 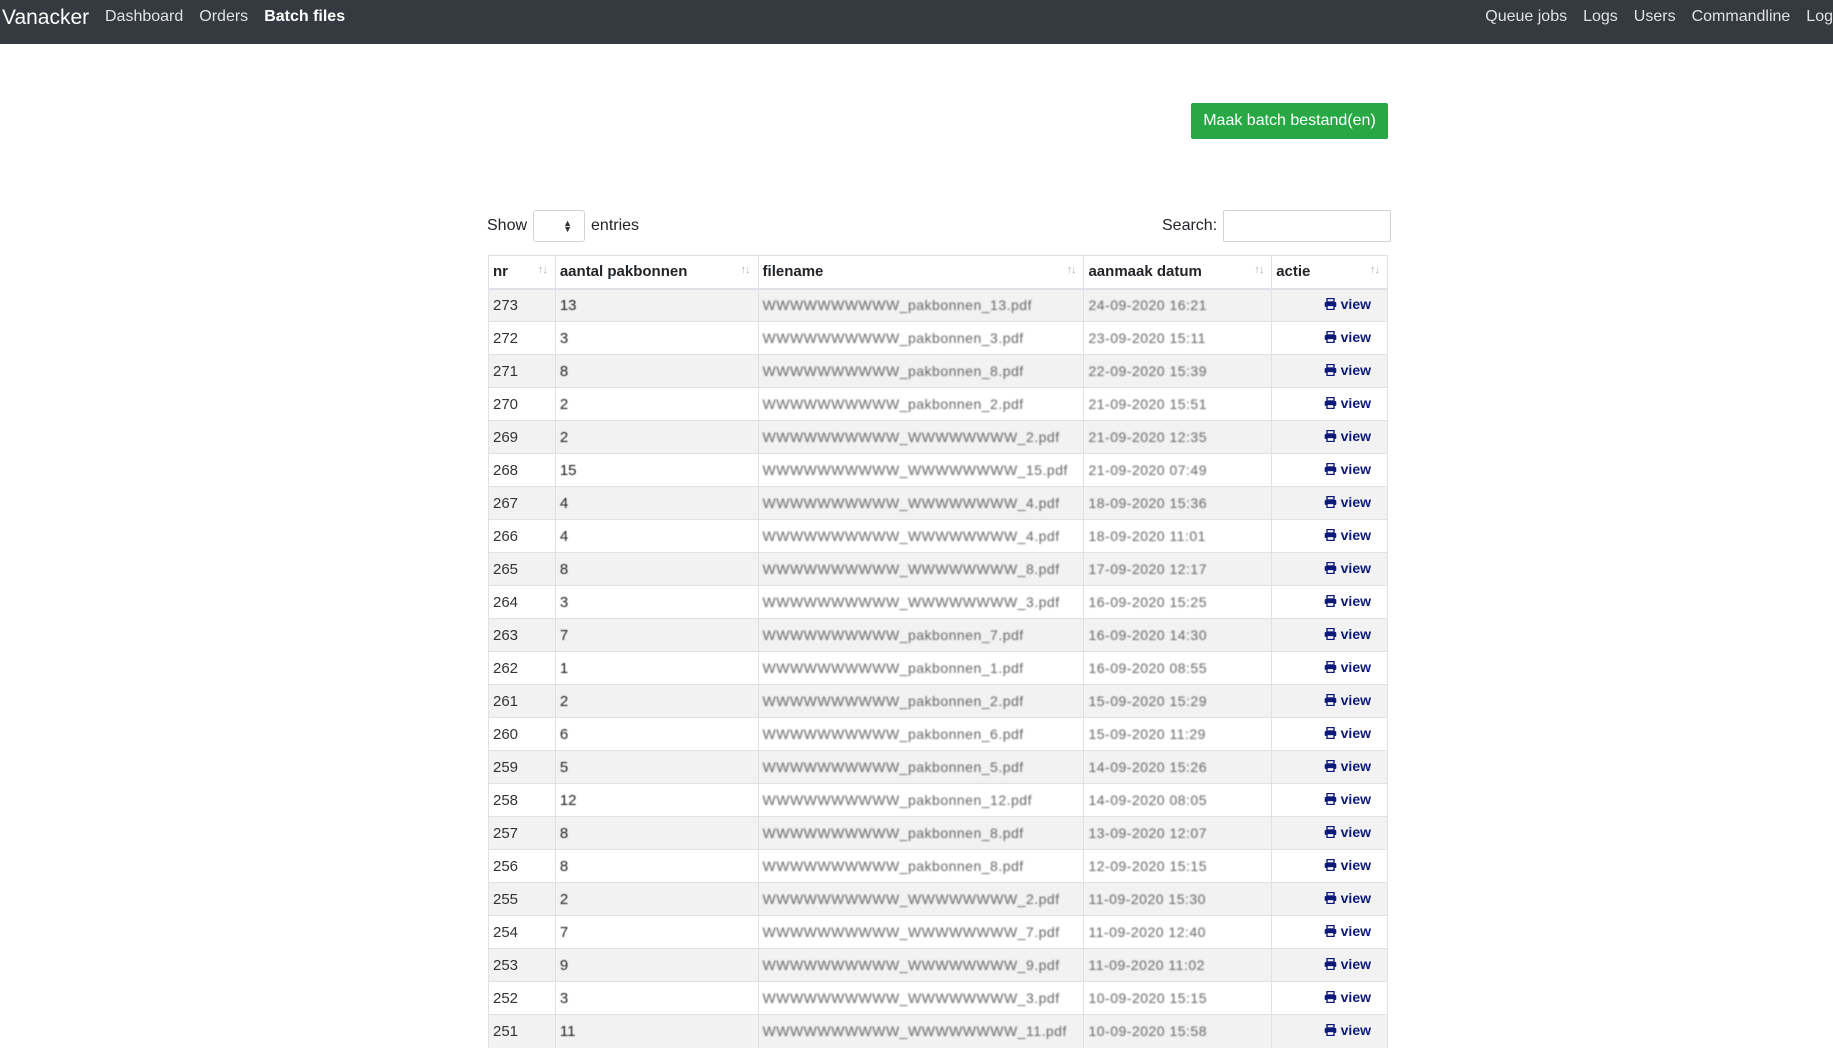 What do you see at coordinates (1600, 17) in the screenshot?
I see `nav-item-logs: Logs` at bounding box center [1600, 17].